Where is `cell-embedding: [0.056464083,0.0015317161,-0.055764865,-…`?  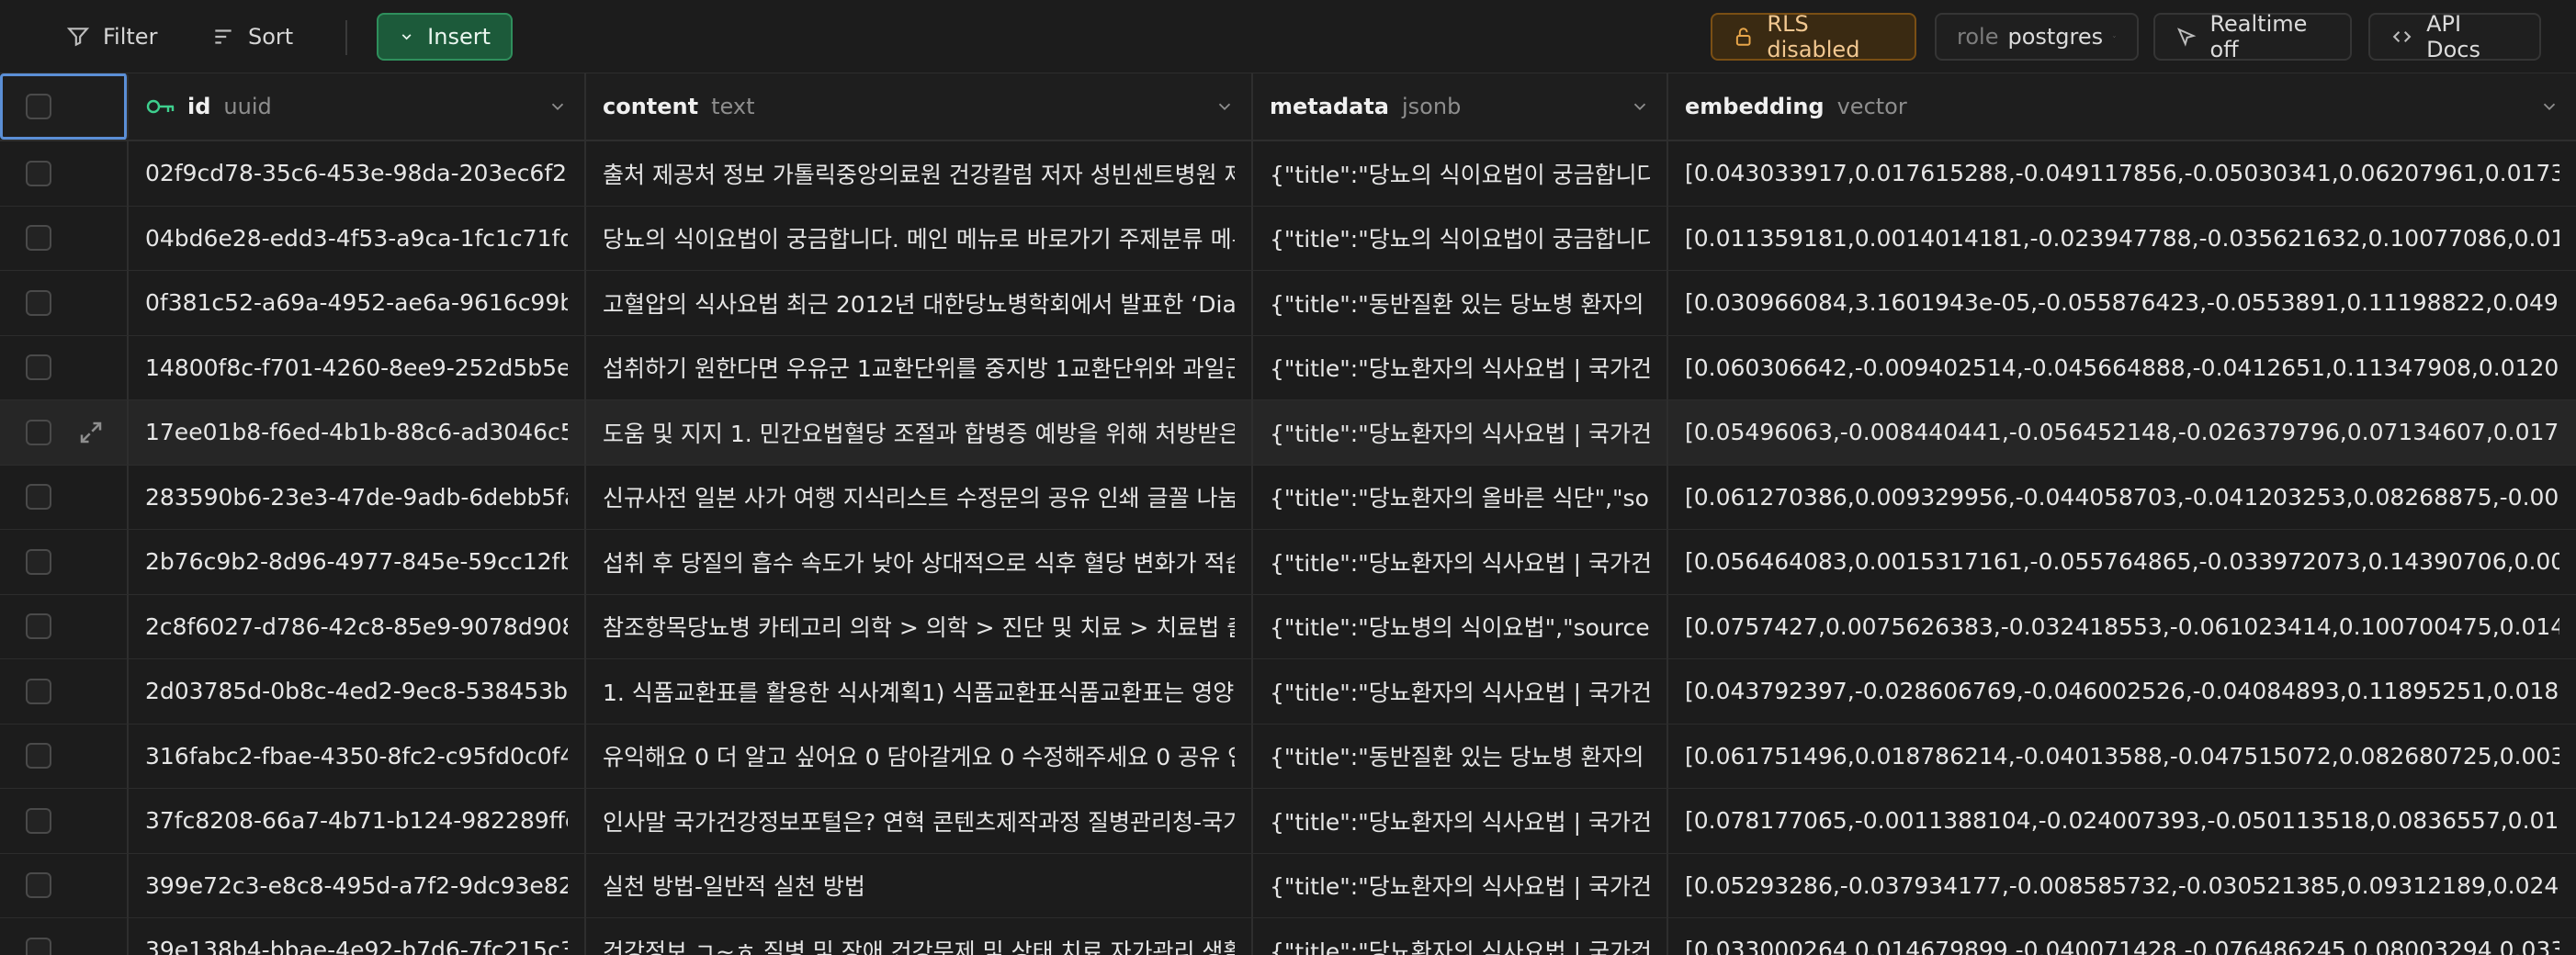 cell-embedding: [0.056464083,0.0015317161,-0.055764865,-… is located at coordinates (2122, 562).